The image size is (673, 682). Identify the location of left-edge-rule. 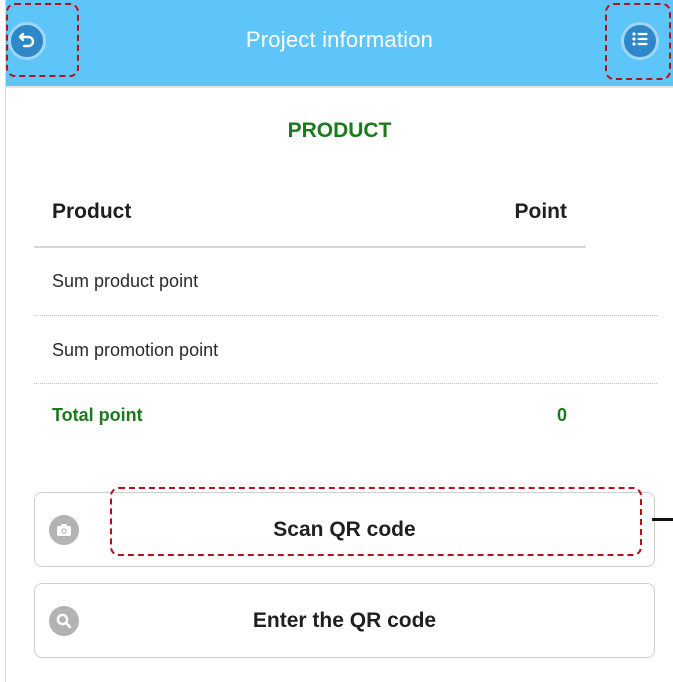
(5, 341).